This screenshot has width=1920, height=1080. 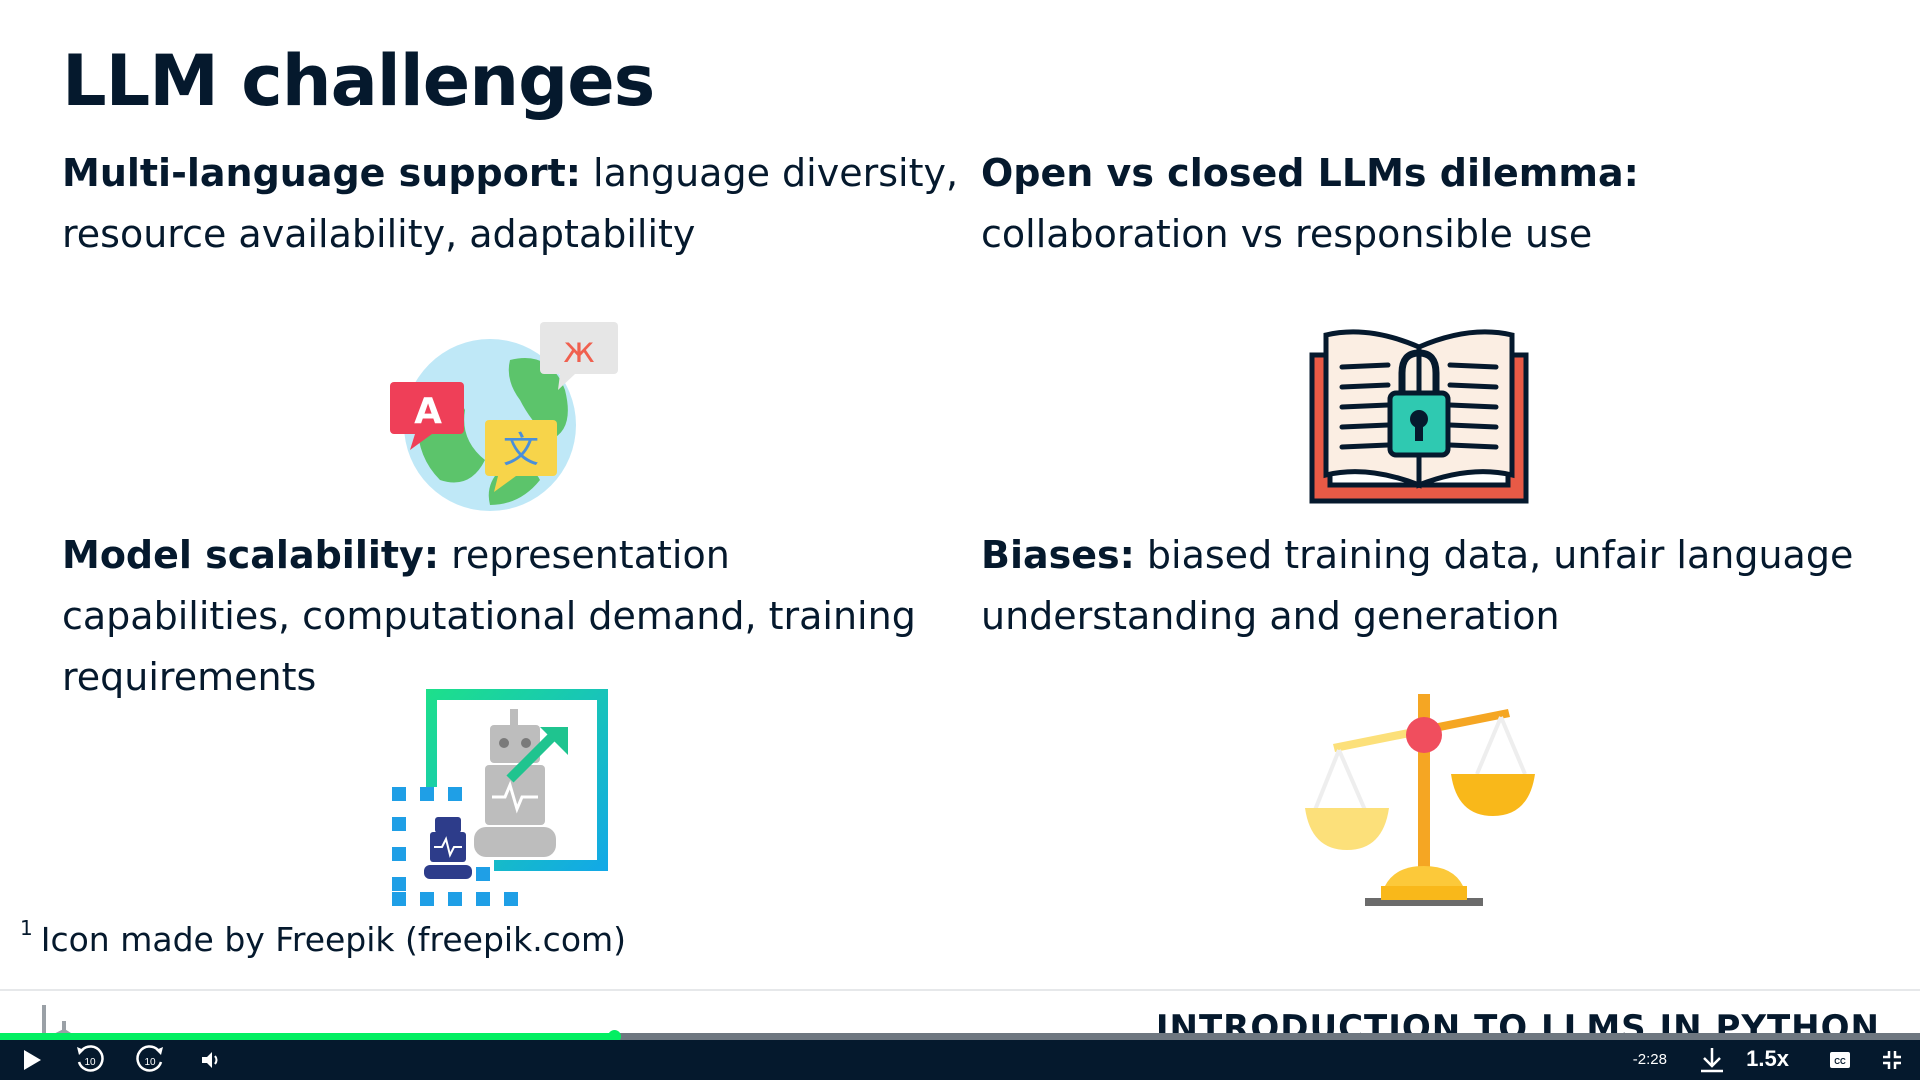 I want to click on play-button, so click(x=32, y=1060).